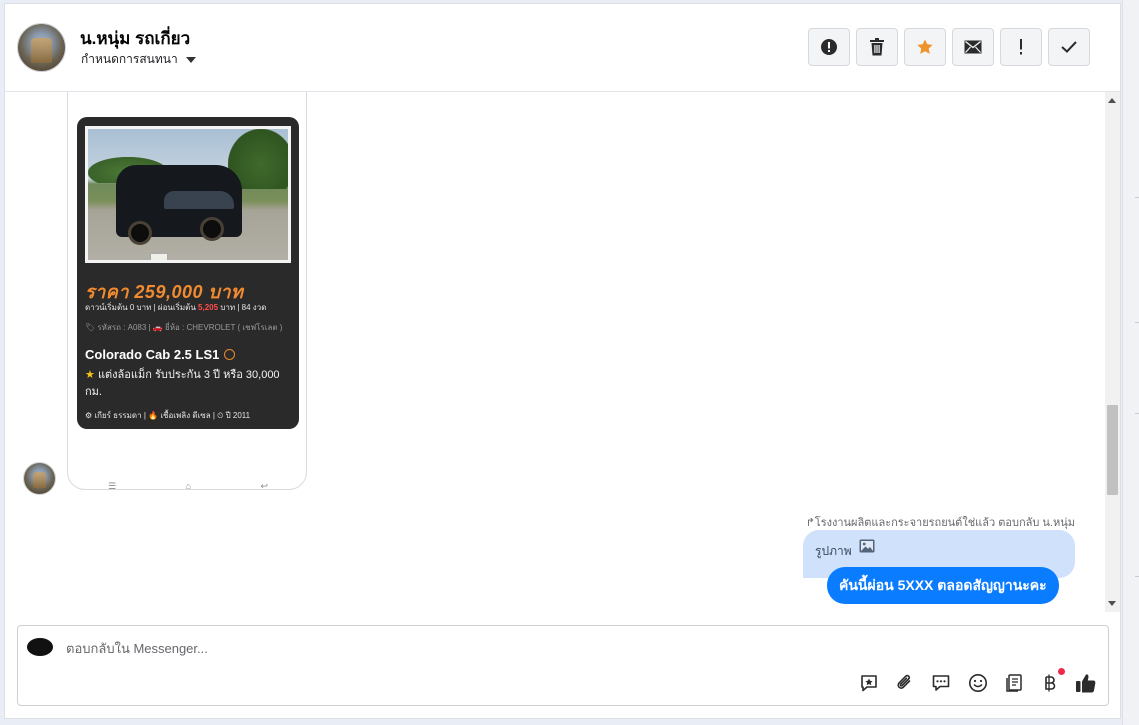 This screenshot has width=1139, height=725. What do you see at coordinates (562, 48) in the screenshot?
I see `conversation-header: น.หนุ่ม รถเกี่ยว กำหนดการสนทนา` at bounding box center [562, 48].